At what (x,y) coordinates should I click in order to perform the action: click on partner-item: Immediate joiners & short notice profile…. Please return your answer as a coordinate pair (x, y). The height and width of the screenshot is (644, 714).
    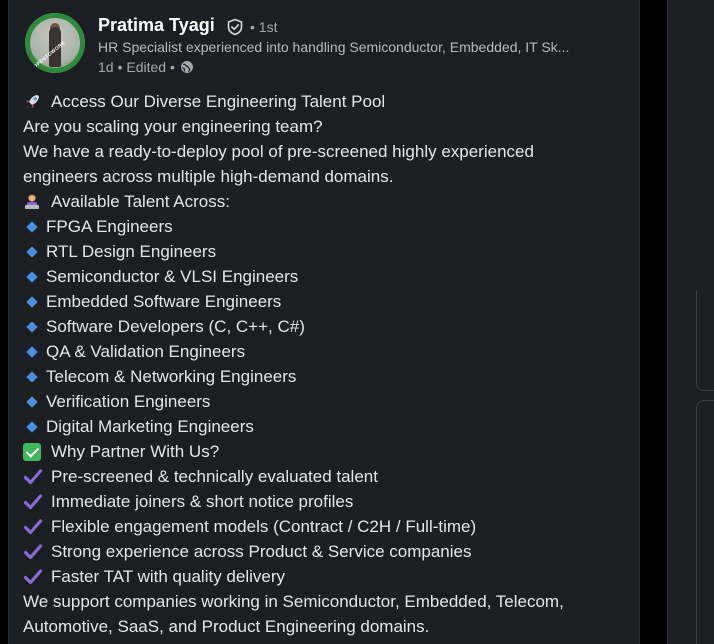
    Looking at the image, I should click on (323, 501).